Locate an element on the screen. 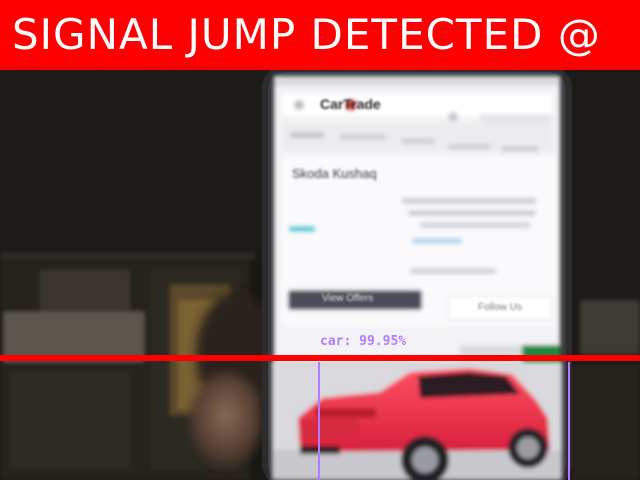 The width and height of the screenshot is (640, 480). alert-text: SIGNAL JUMP DETECTED @ is located at coordinates (306, 34).